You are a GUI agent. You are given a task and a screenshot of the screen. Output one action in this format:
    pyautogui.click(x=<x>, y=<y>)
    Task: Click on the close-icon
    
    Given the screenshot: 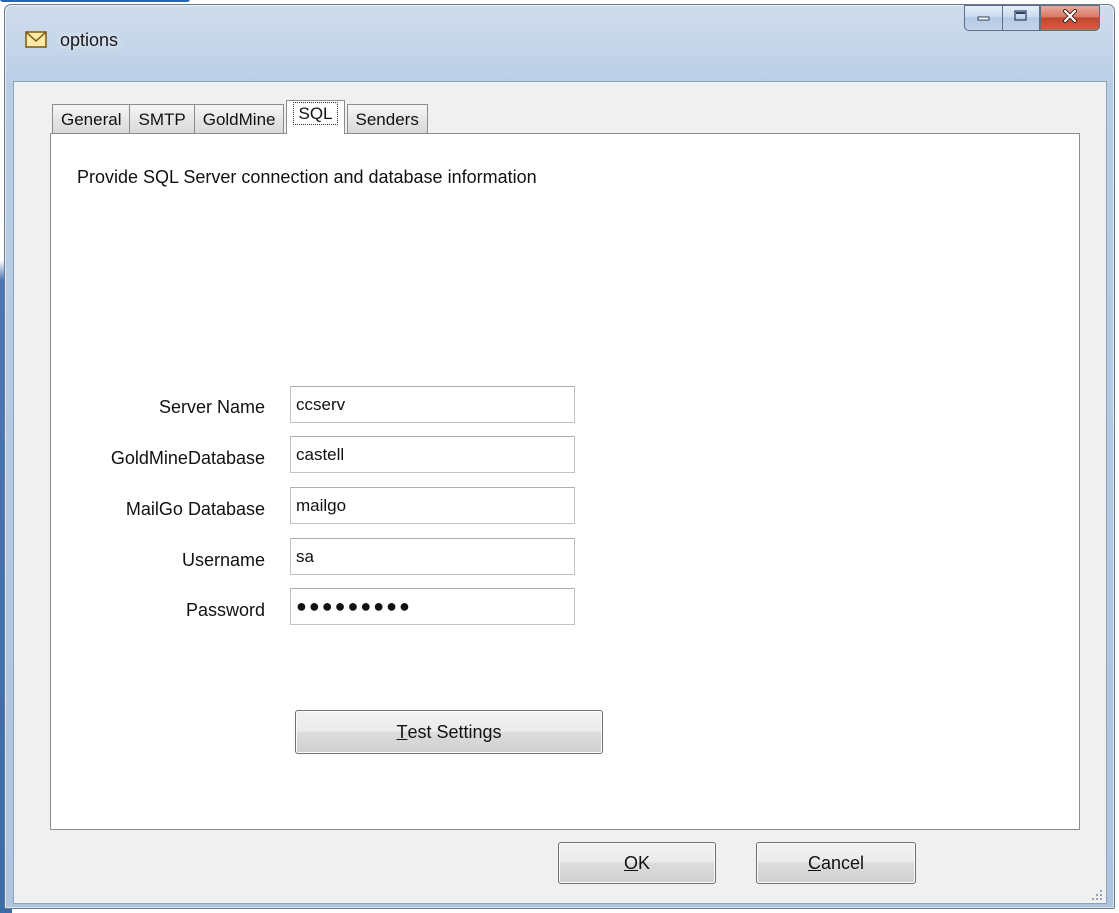 What is the action you would take?
    pyautogui.click(x=1070, y=18)
    